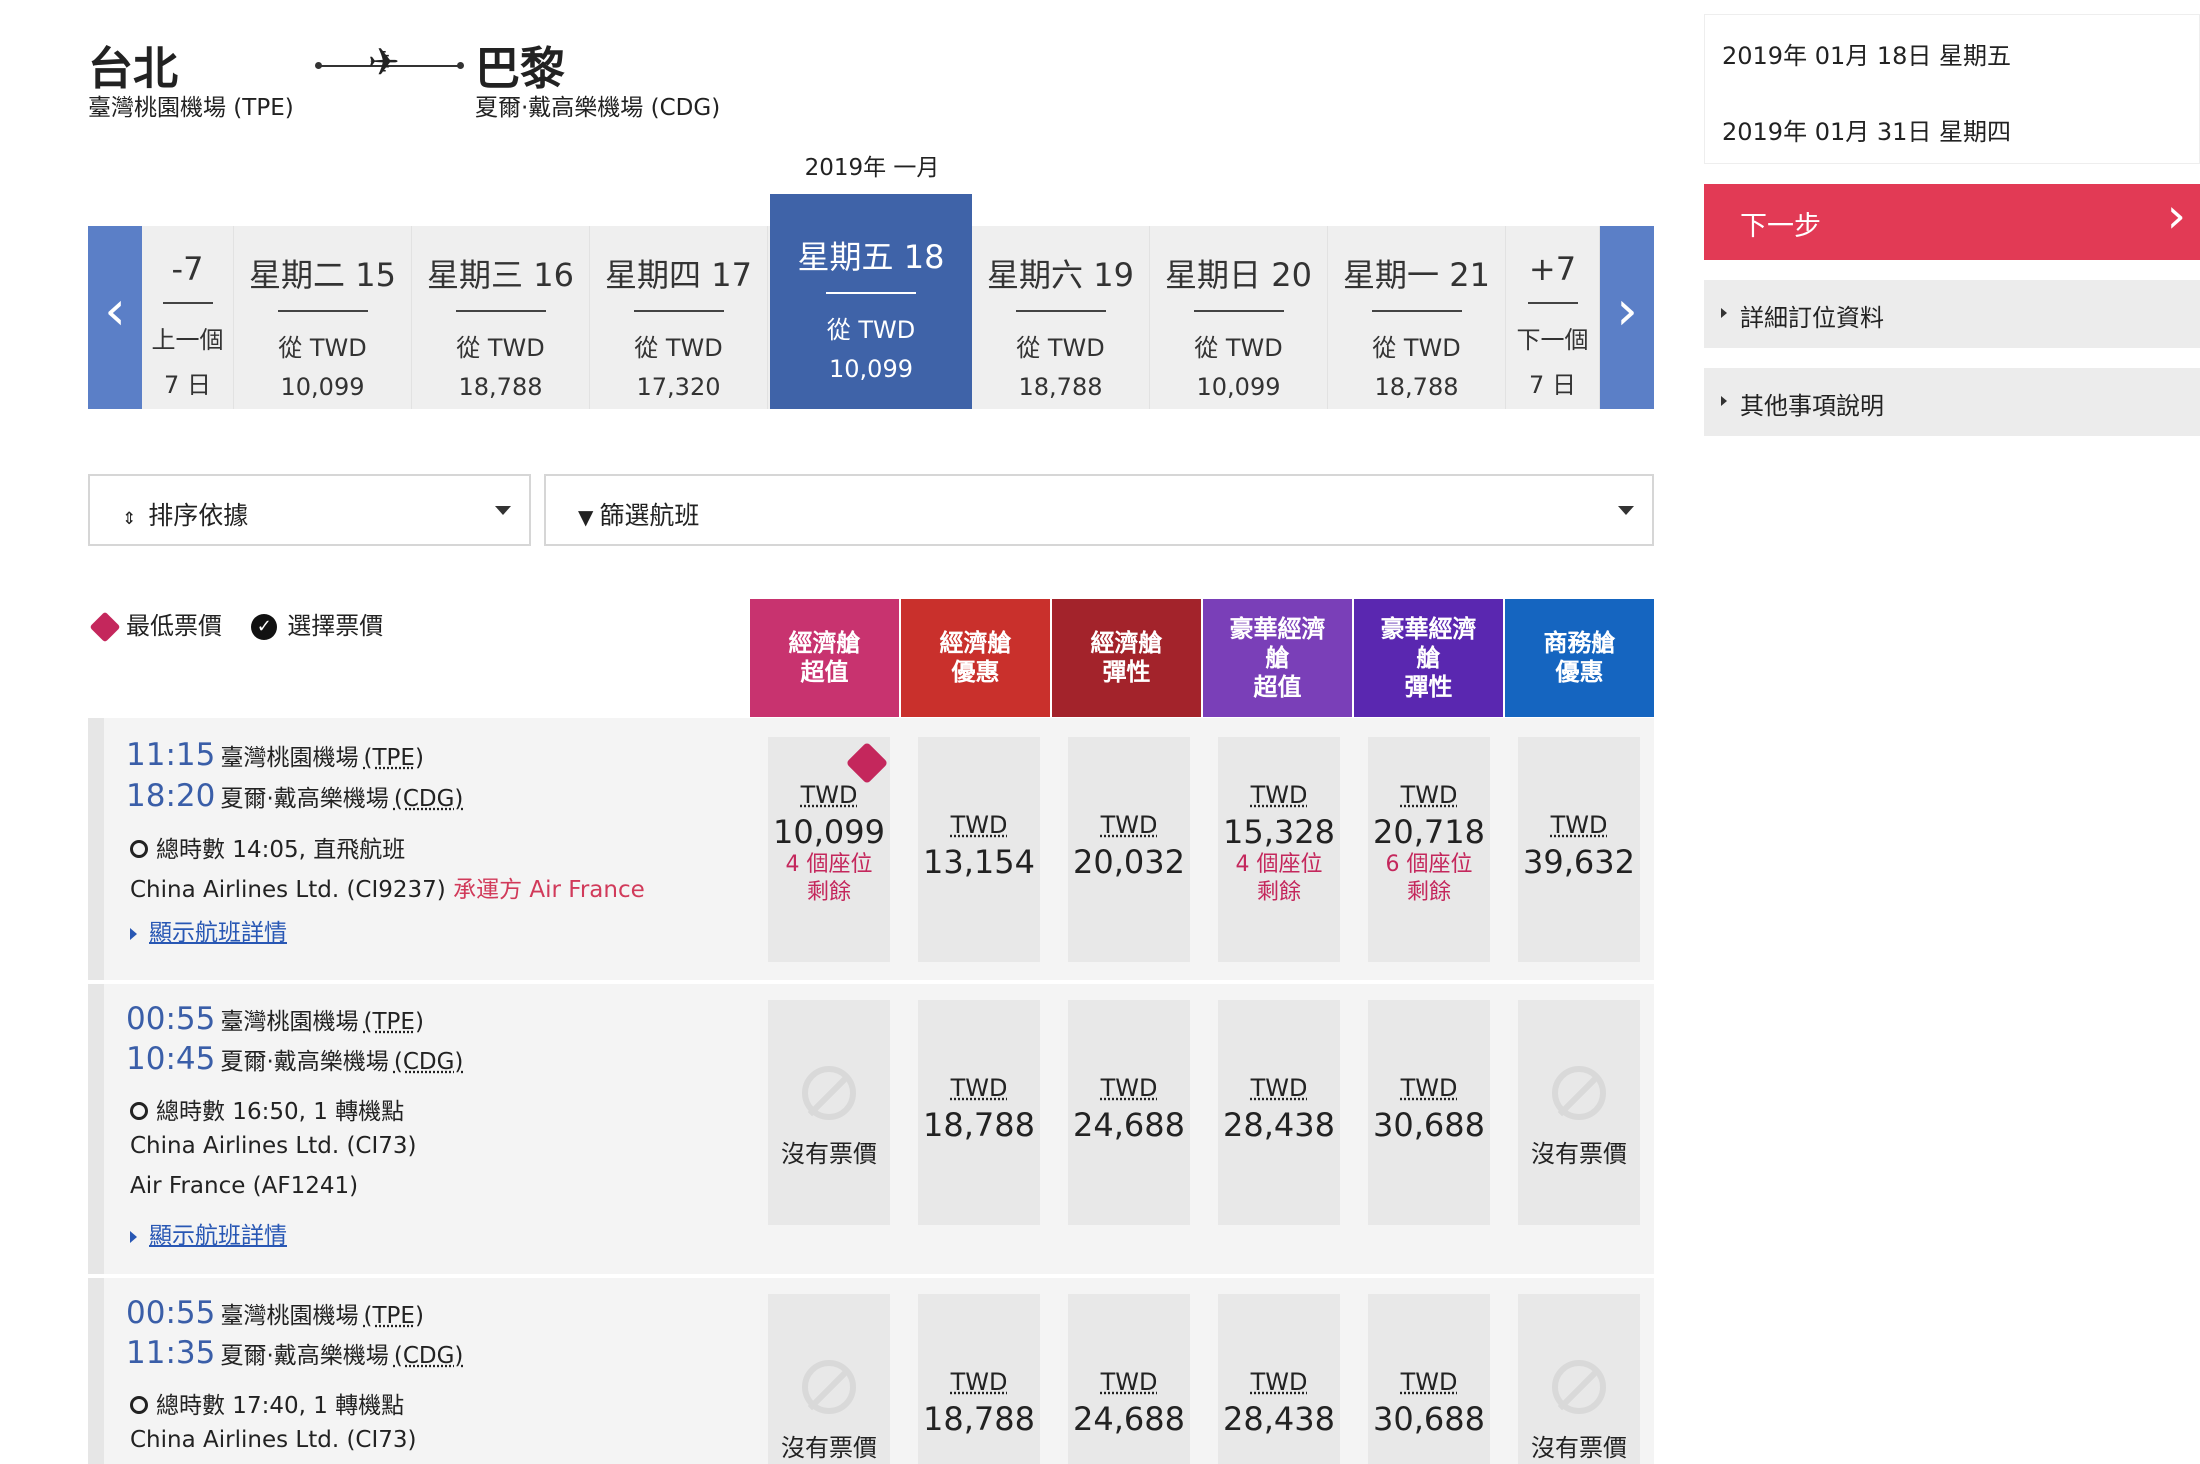 This screenshot has width=2200, height=1464. What do you see at coordinates (1952, 222) in the screenshot?
I see `next-step-button: 下一步 ›` at bounding box center [1952, 222].